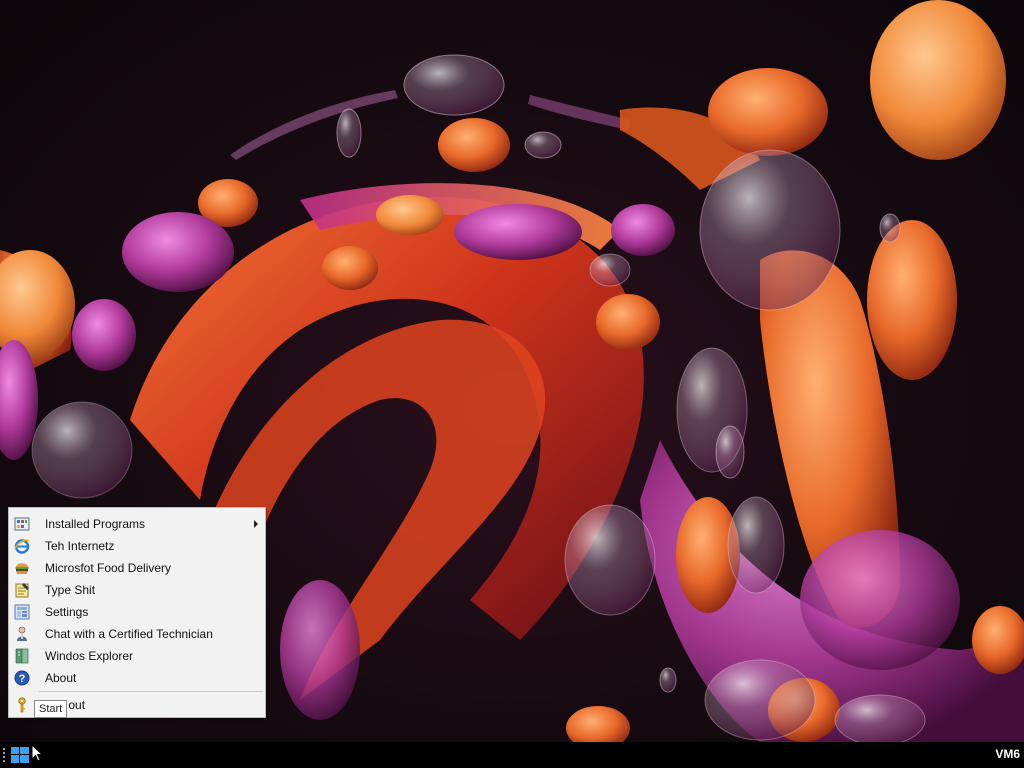 This screenshot has height=768, width=1024. What do you see at coordinates (22, 705) in the screenshot?
I see `key-icon` at bounding box center [22, 705].